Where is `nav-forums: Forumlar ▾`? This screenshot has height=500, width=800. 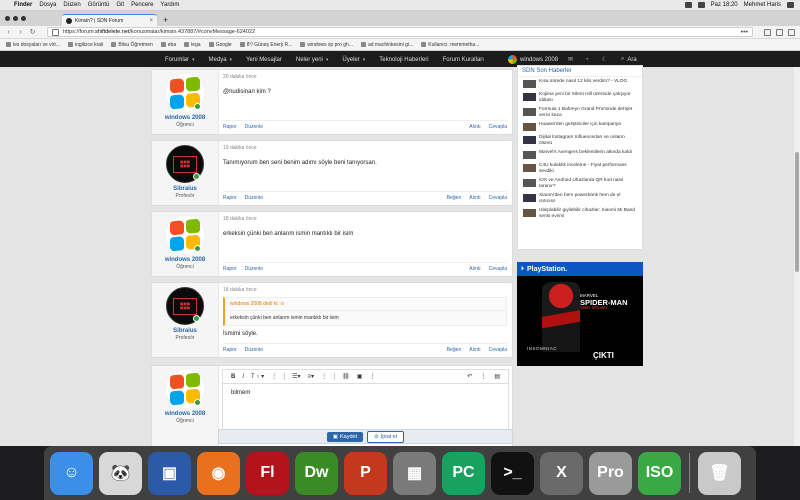 nav-forums: Forumlar ▾ is located at coordinates (180, 60).